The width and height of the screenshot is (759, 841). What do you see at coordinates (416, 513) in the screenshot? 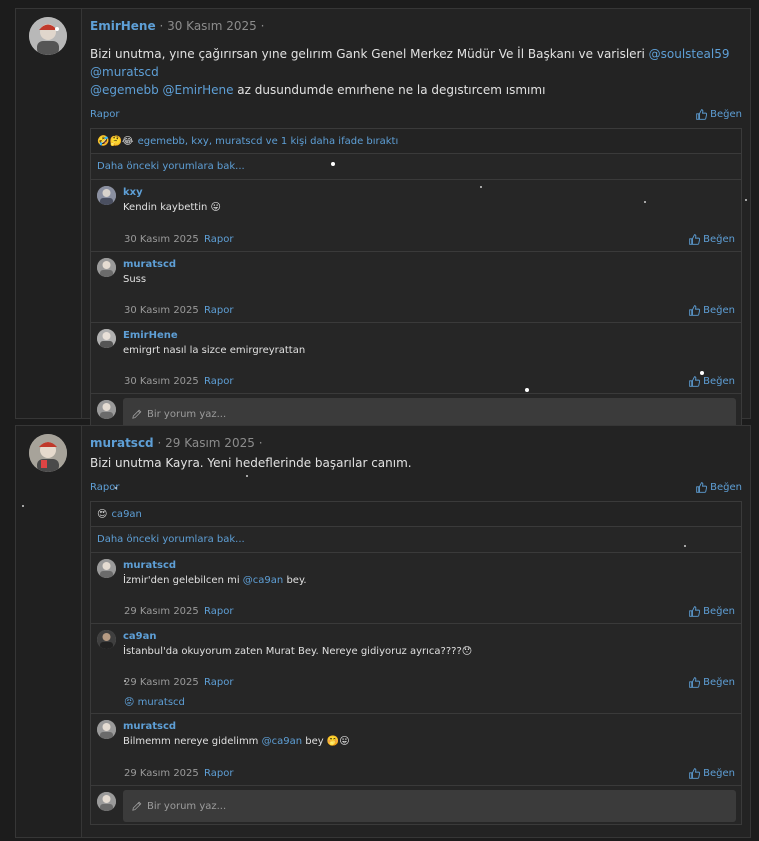
I see `reactions-summary: 😍 ca9an` at bounding box center [416, 513].